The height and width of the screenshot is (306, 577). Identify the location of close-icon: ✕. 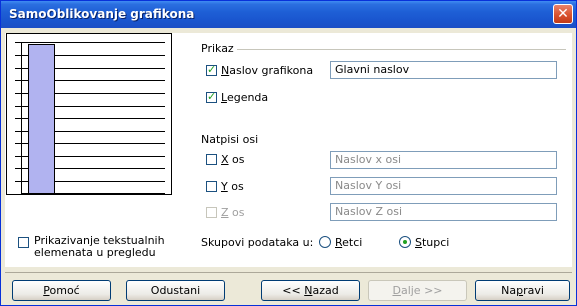
(563, 14).